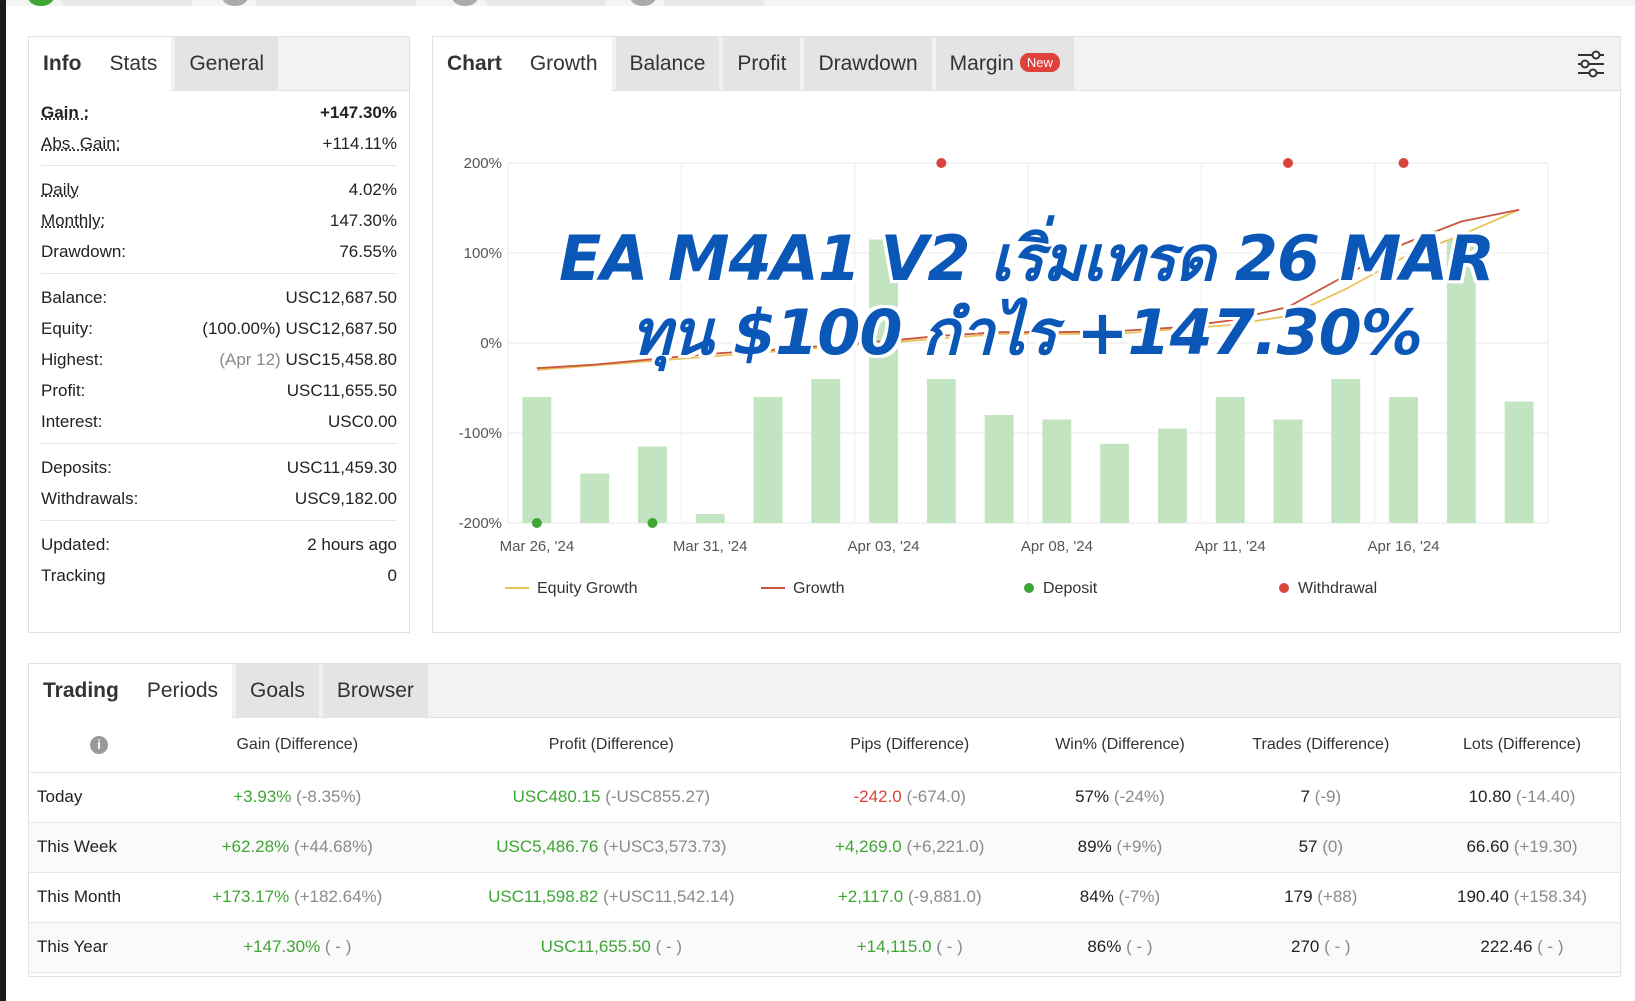 Image resolution: width=1635 pixels, height=1001 pixels. I want to click on monthly-label: Monthly:, so click(73, 221).